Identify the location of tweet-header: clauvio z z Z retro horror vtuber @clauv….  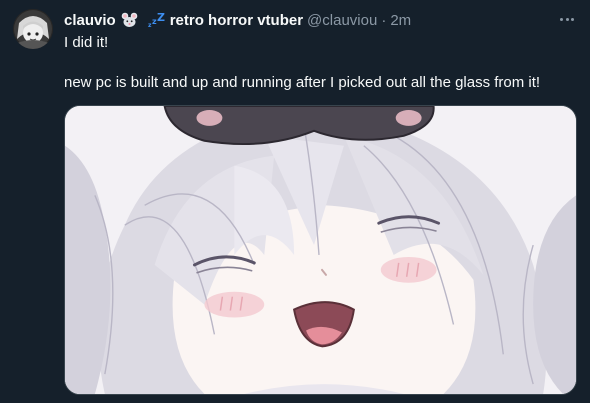
(237, 20).